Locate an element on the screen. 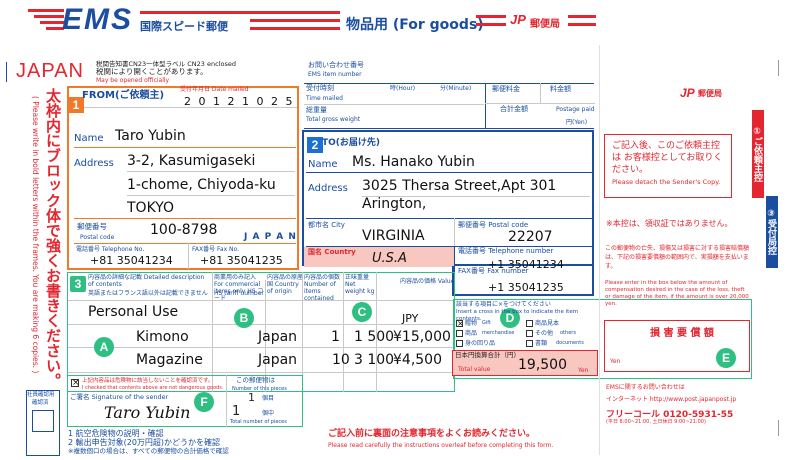  postage-label: 郵便料金 is located at coordinates (506, 89).